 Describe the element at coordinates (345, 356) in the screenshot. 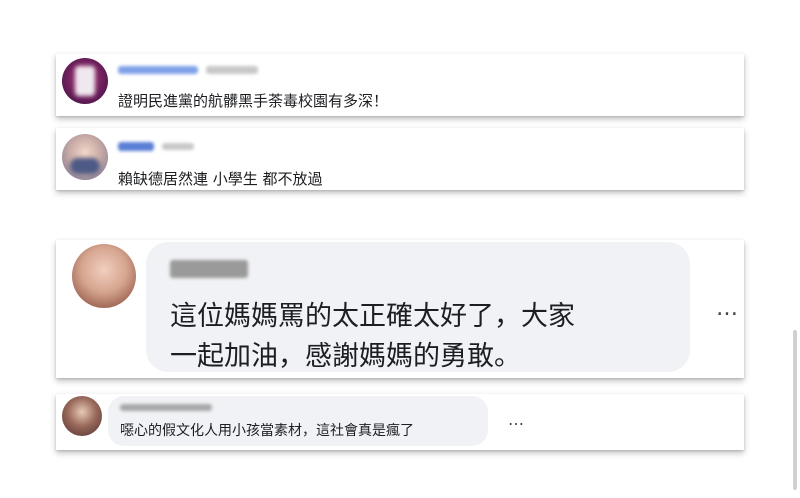

I see `comment-text-line-2: 一起加油，感謝媽媽的勇敢。` at that location.